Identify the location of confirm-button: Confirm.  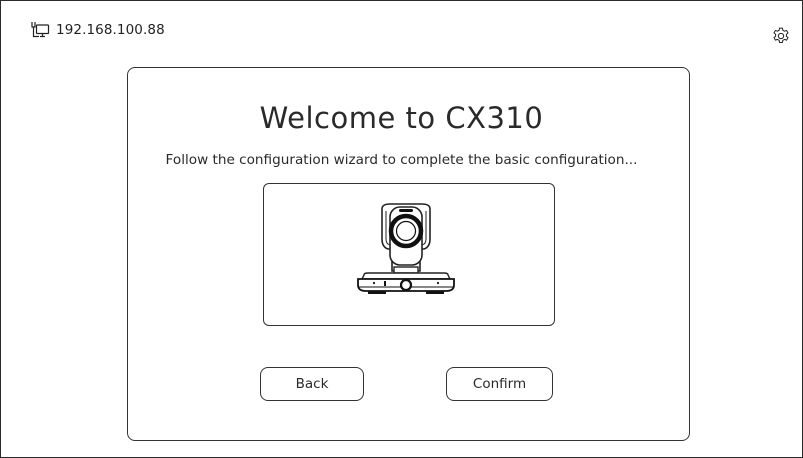
(499, 384).